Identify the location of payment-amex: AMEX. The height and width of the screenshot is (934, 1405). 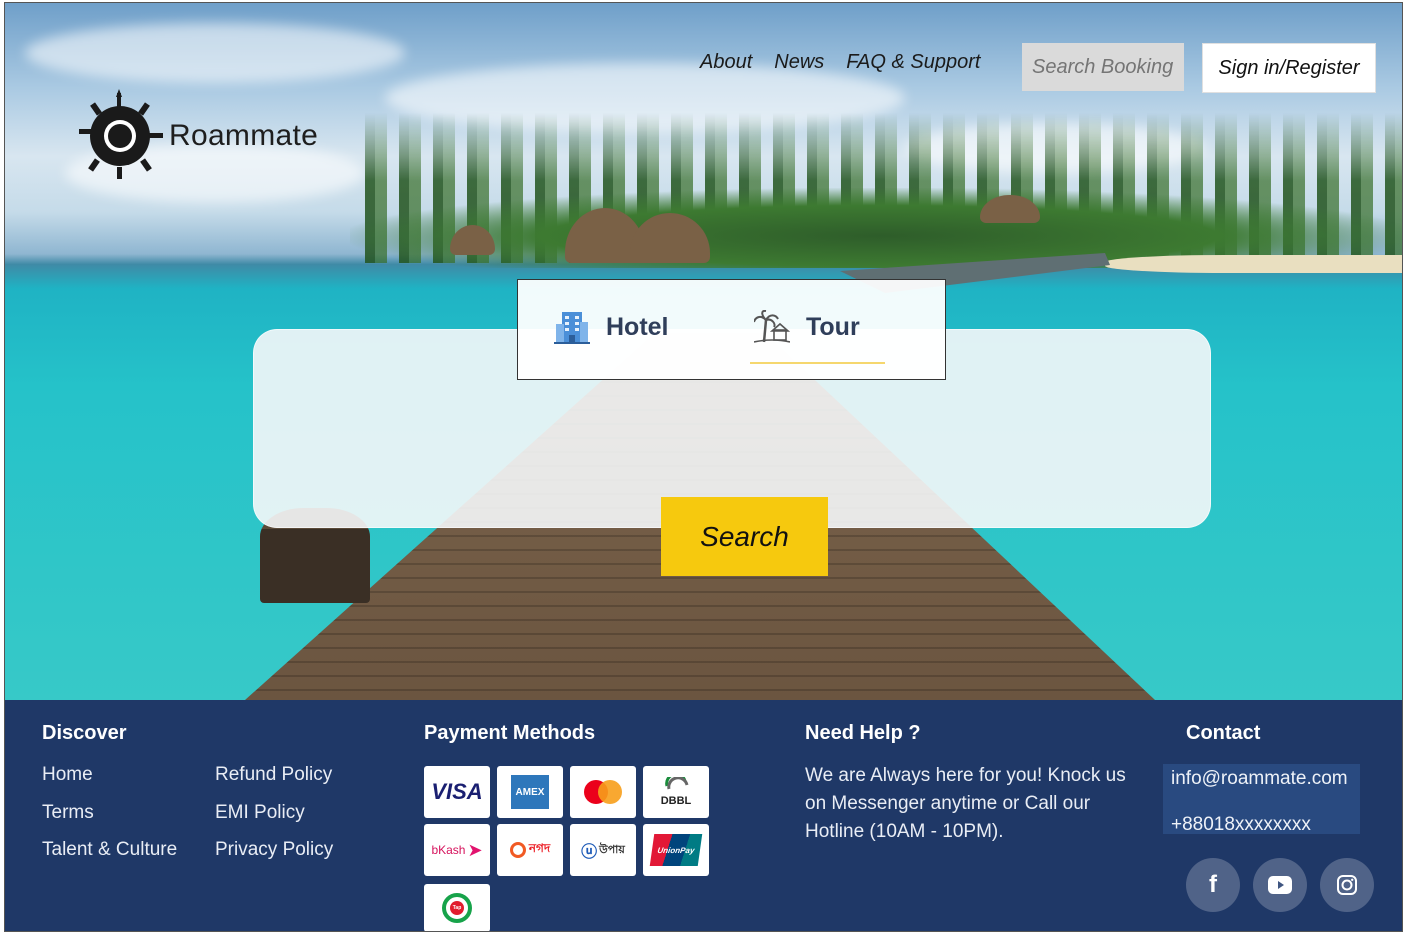
(530, 792).